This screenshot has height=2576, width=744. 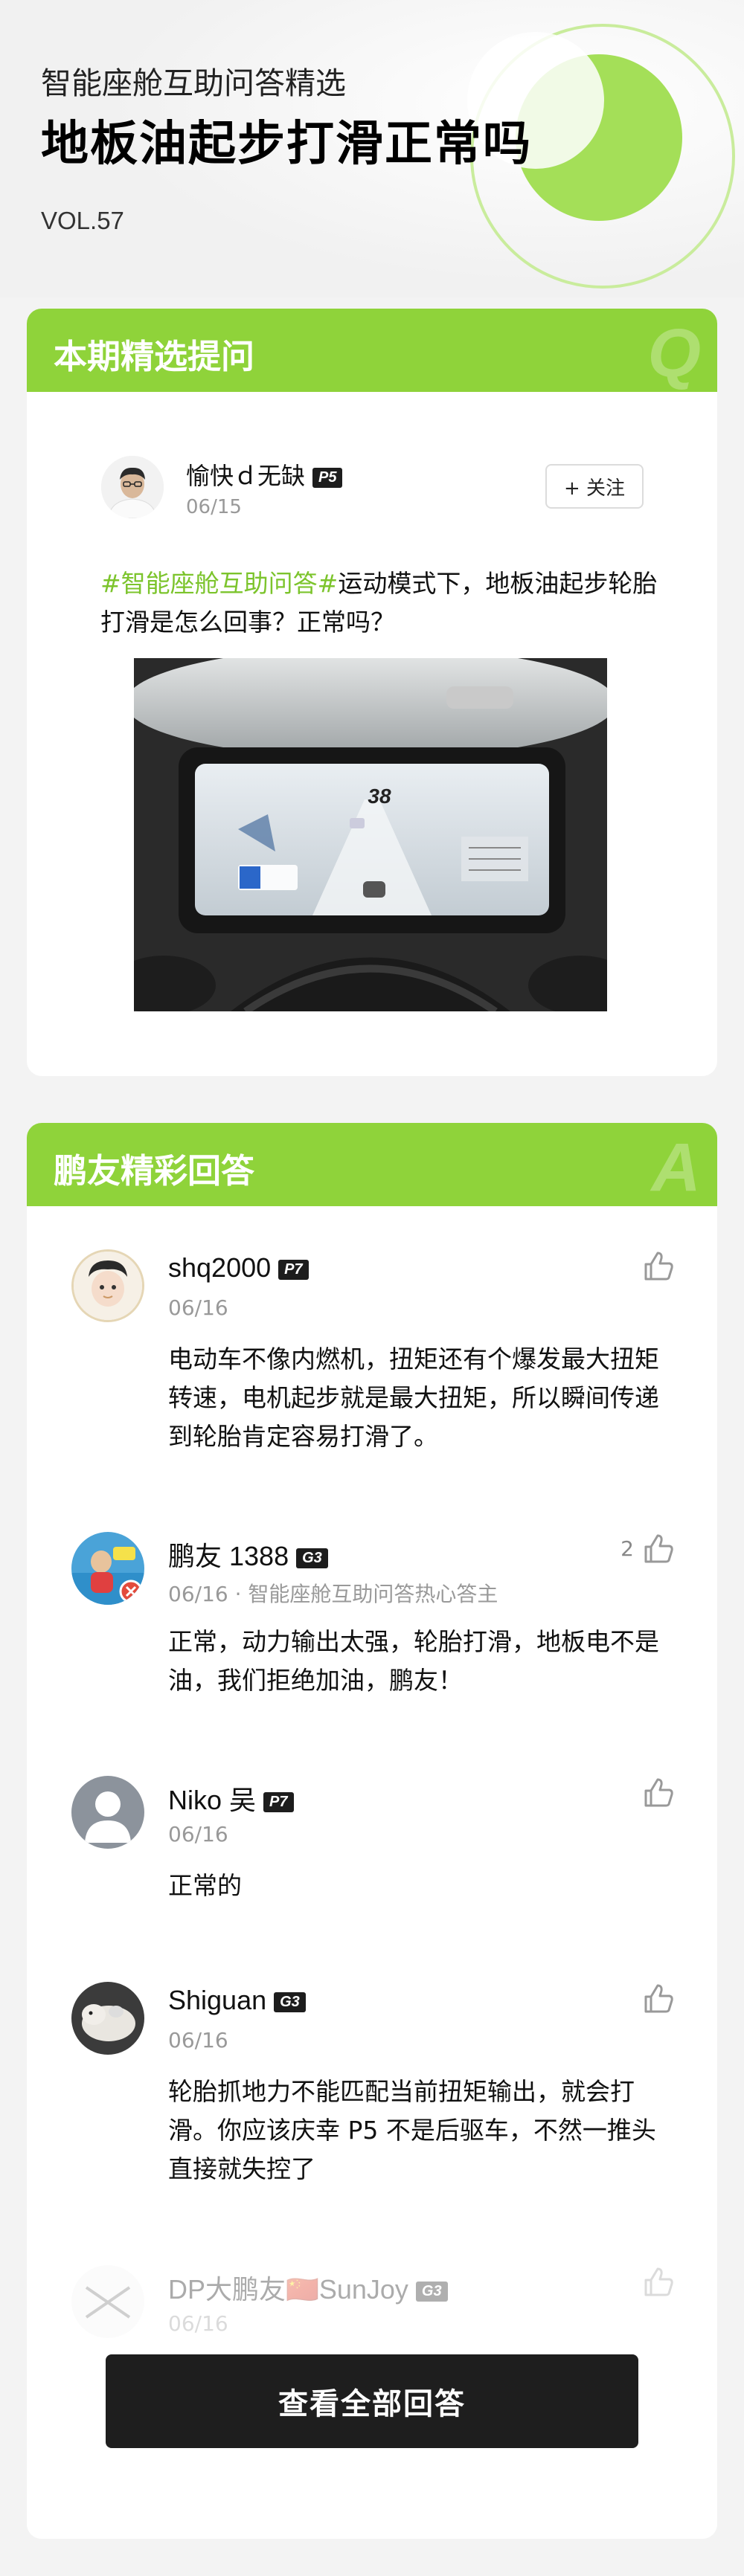 What do you see at coordinates (217, 2000) in the screenshot?
I see `answer-user-name: Shiguan` at bounding box center [217, 2000].